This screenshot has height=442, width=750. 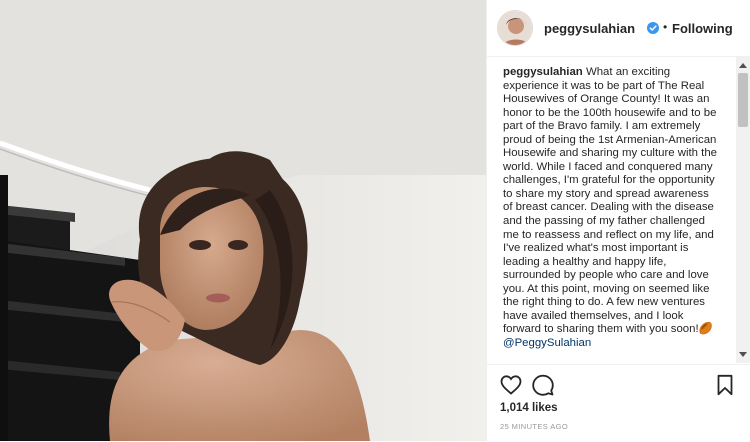 I want to click on likes-count: 1,014 likes, so click(x=529, y=408).